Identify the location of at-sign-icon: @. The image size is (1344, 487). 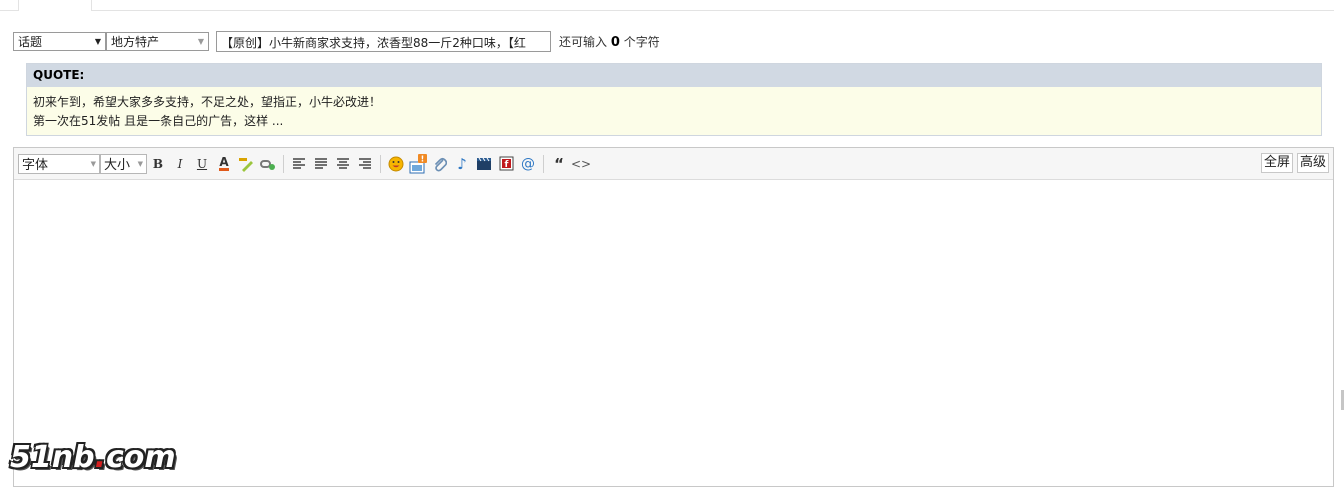
(528, 163).